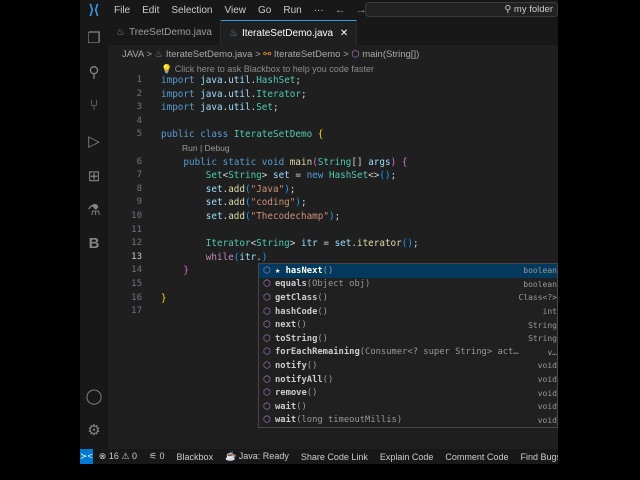 The width and height of the screenshot is (640, 480). Describe the element at coordinates (170, 32) in the screenshot. I see `tab-label: TreeSetDemo.java` at that location.